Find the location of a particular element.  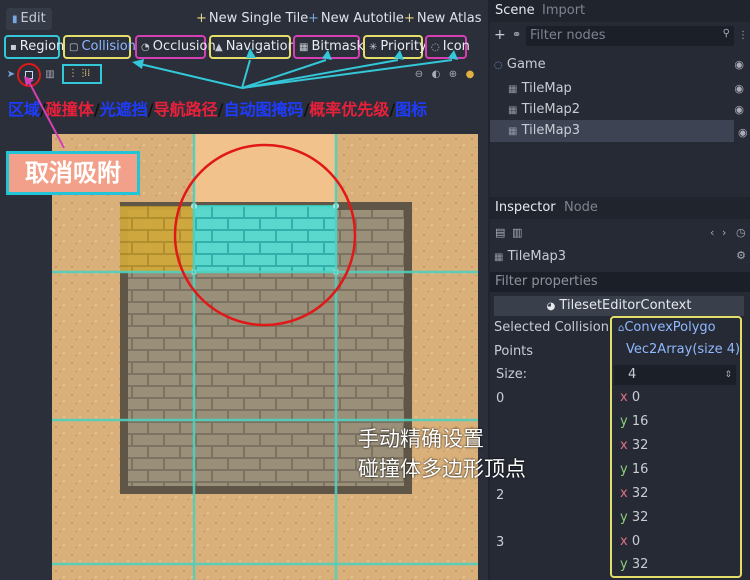

size-value: 4 is located at coordinates (632, 374).